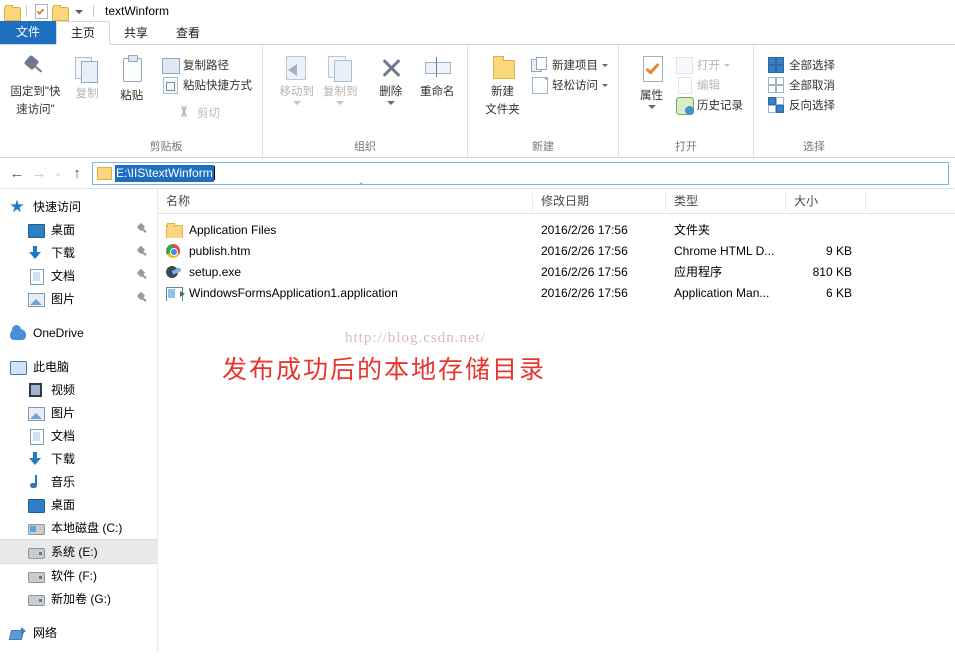 This screenshot has height=663, width=955. What do you see at coordinates (78, 252) in the screenshot?
I see `sidebar-item-downloads: 下载` at bounding box center [78, 252].